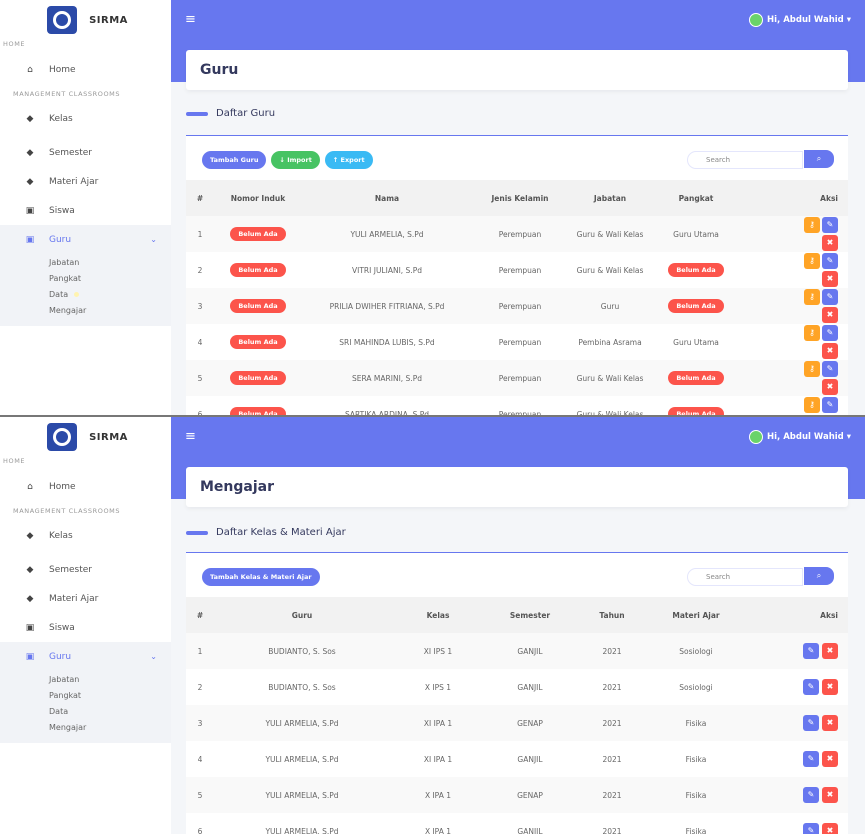 The height and width of the screenshot is (834, 865). Describe the element at coordinates (67, 511) in the screenshot. I see `management-header: MANAGEMENT CLASSROOMS` at that location.